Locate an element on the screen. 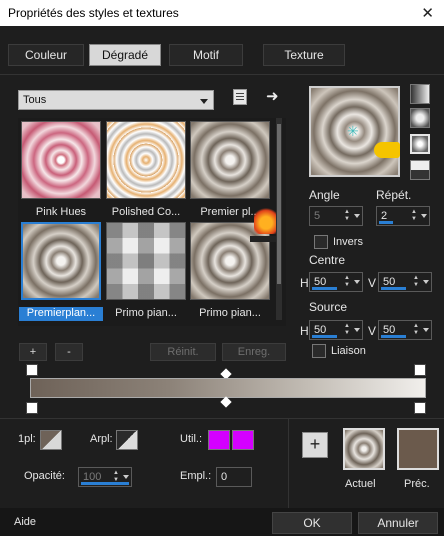 The height and width of the screenshot is (536, 444). angle-input: 5 ▲ ▼ is located at coordinates (336, 216).